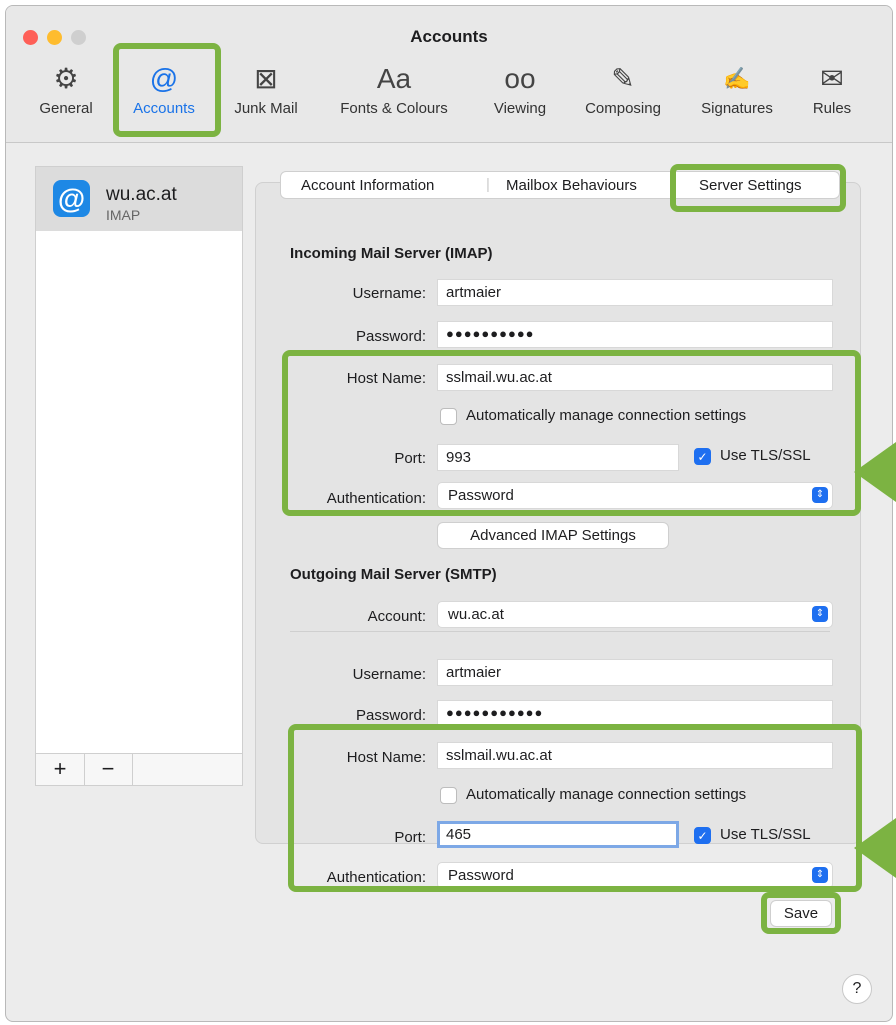 The image size is (896, 1025). What do you see at coordinates (553, 535) in the screenshot?
I see `advanced-imap-settings-button: Advanced IMAP Settings` at bounding box center [553, 535].